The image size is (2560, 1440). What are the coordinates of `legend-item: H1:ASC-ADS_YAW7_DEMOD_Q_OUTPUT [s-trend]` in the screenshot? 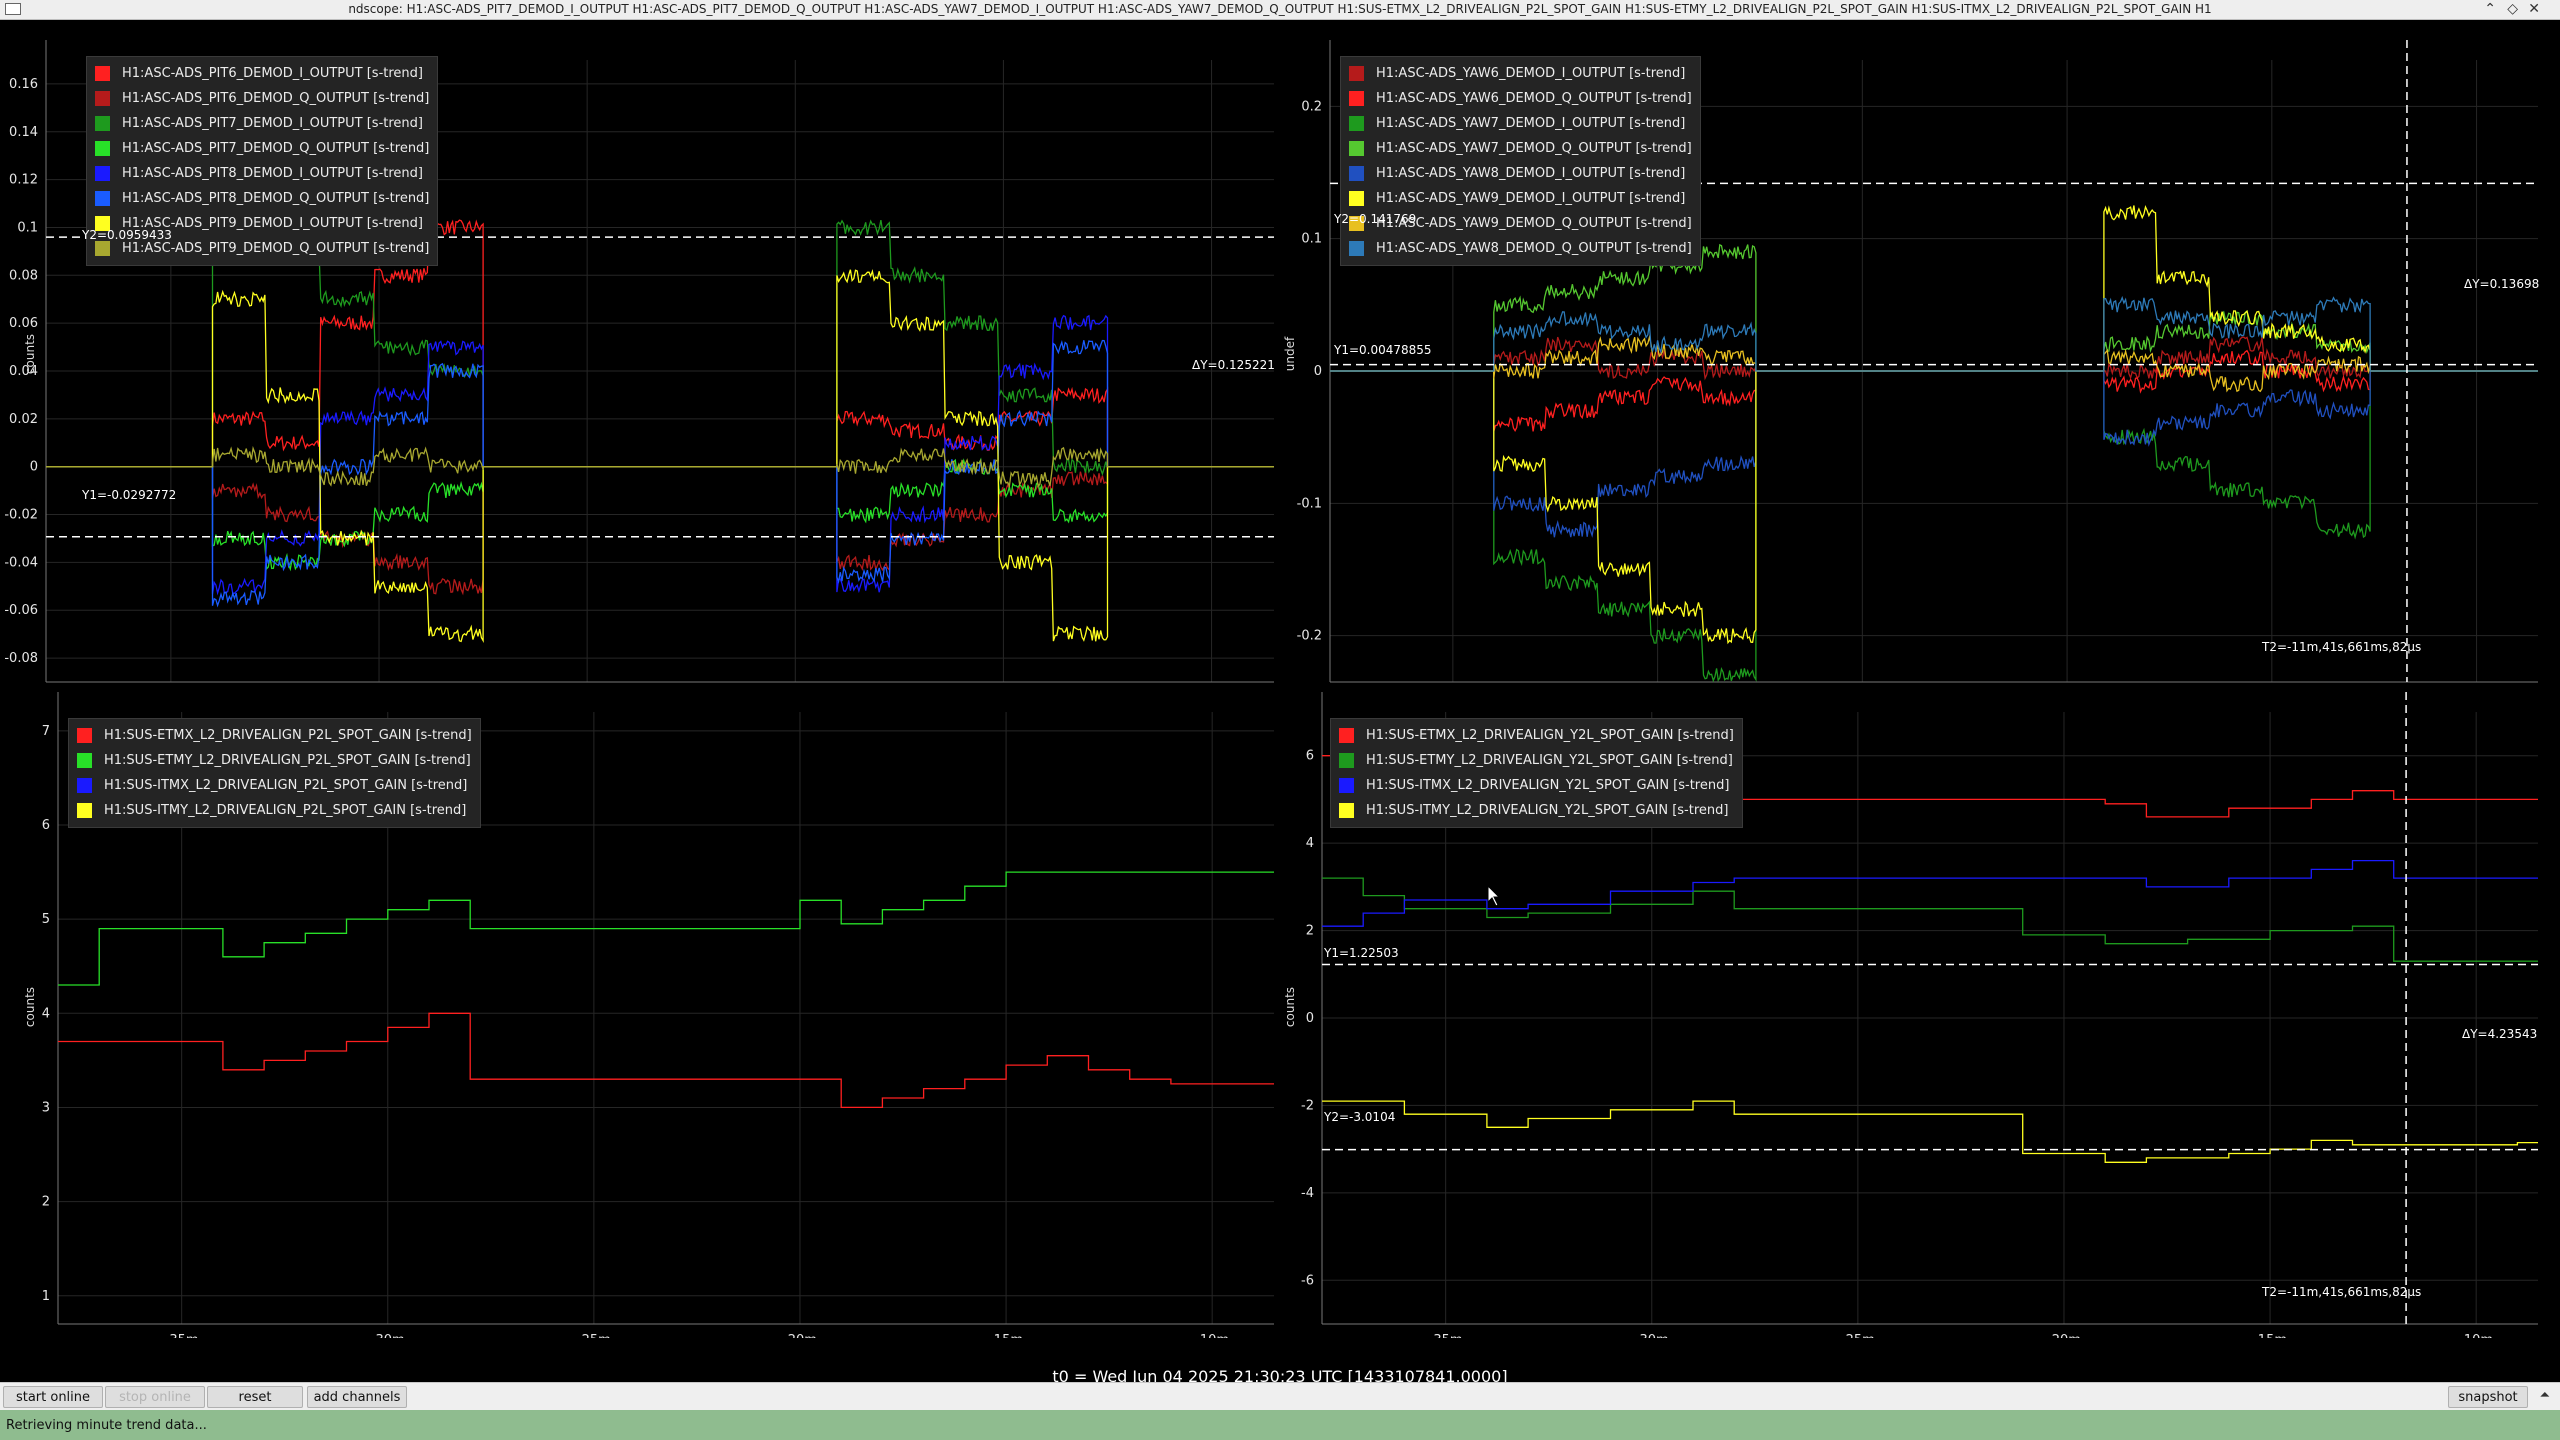 It's located at (1520, 148).